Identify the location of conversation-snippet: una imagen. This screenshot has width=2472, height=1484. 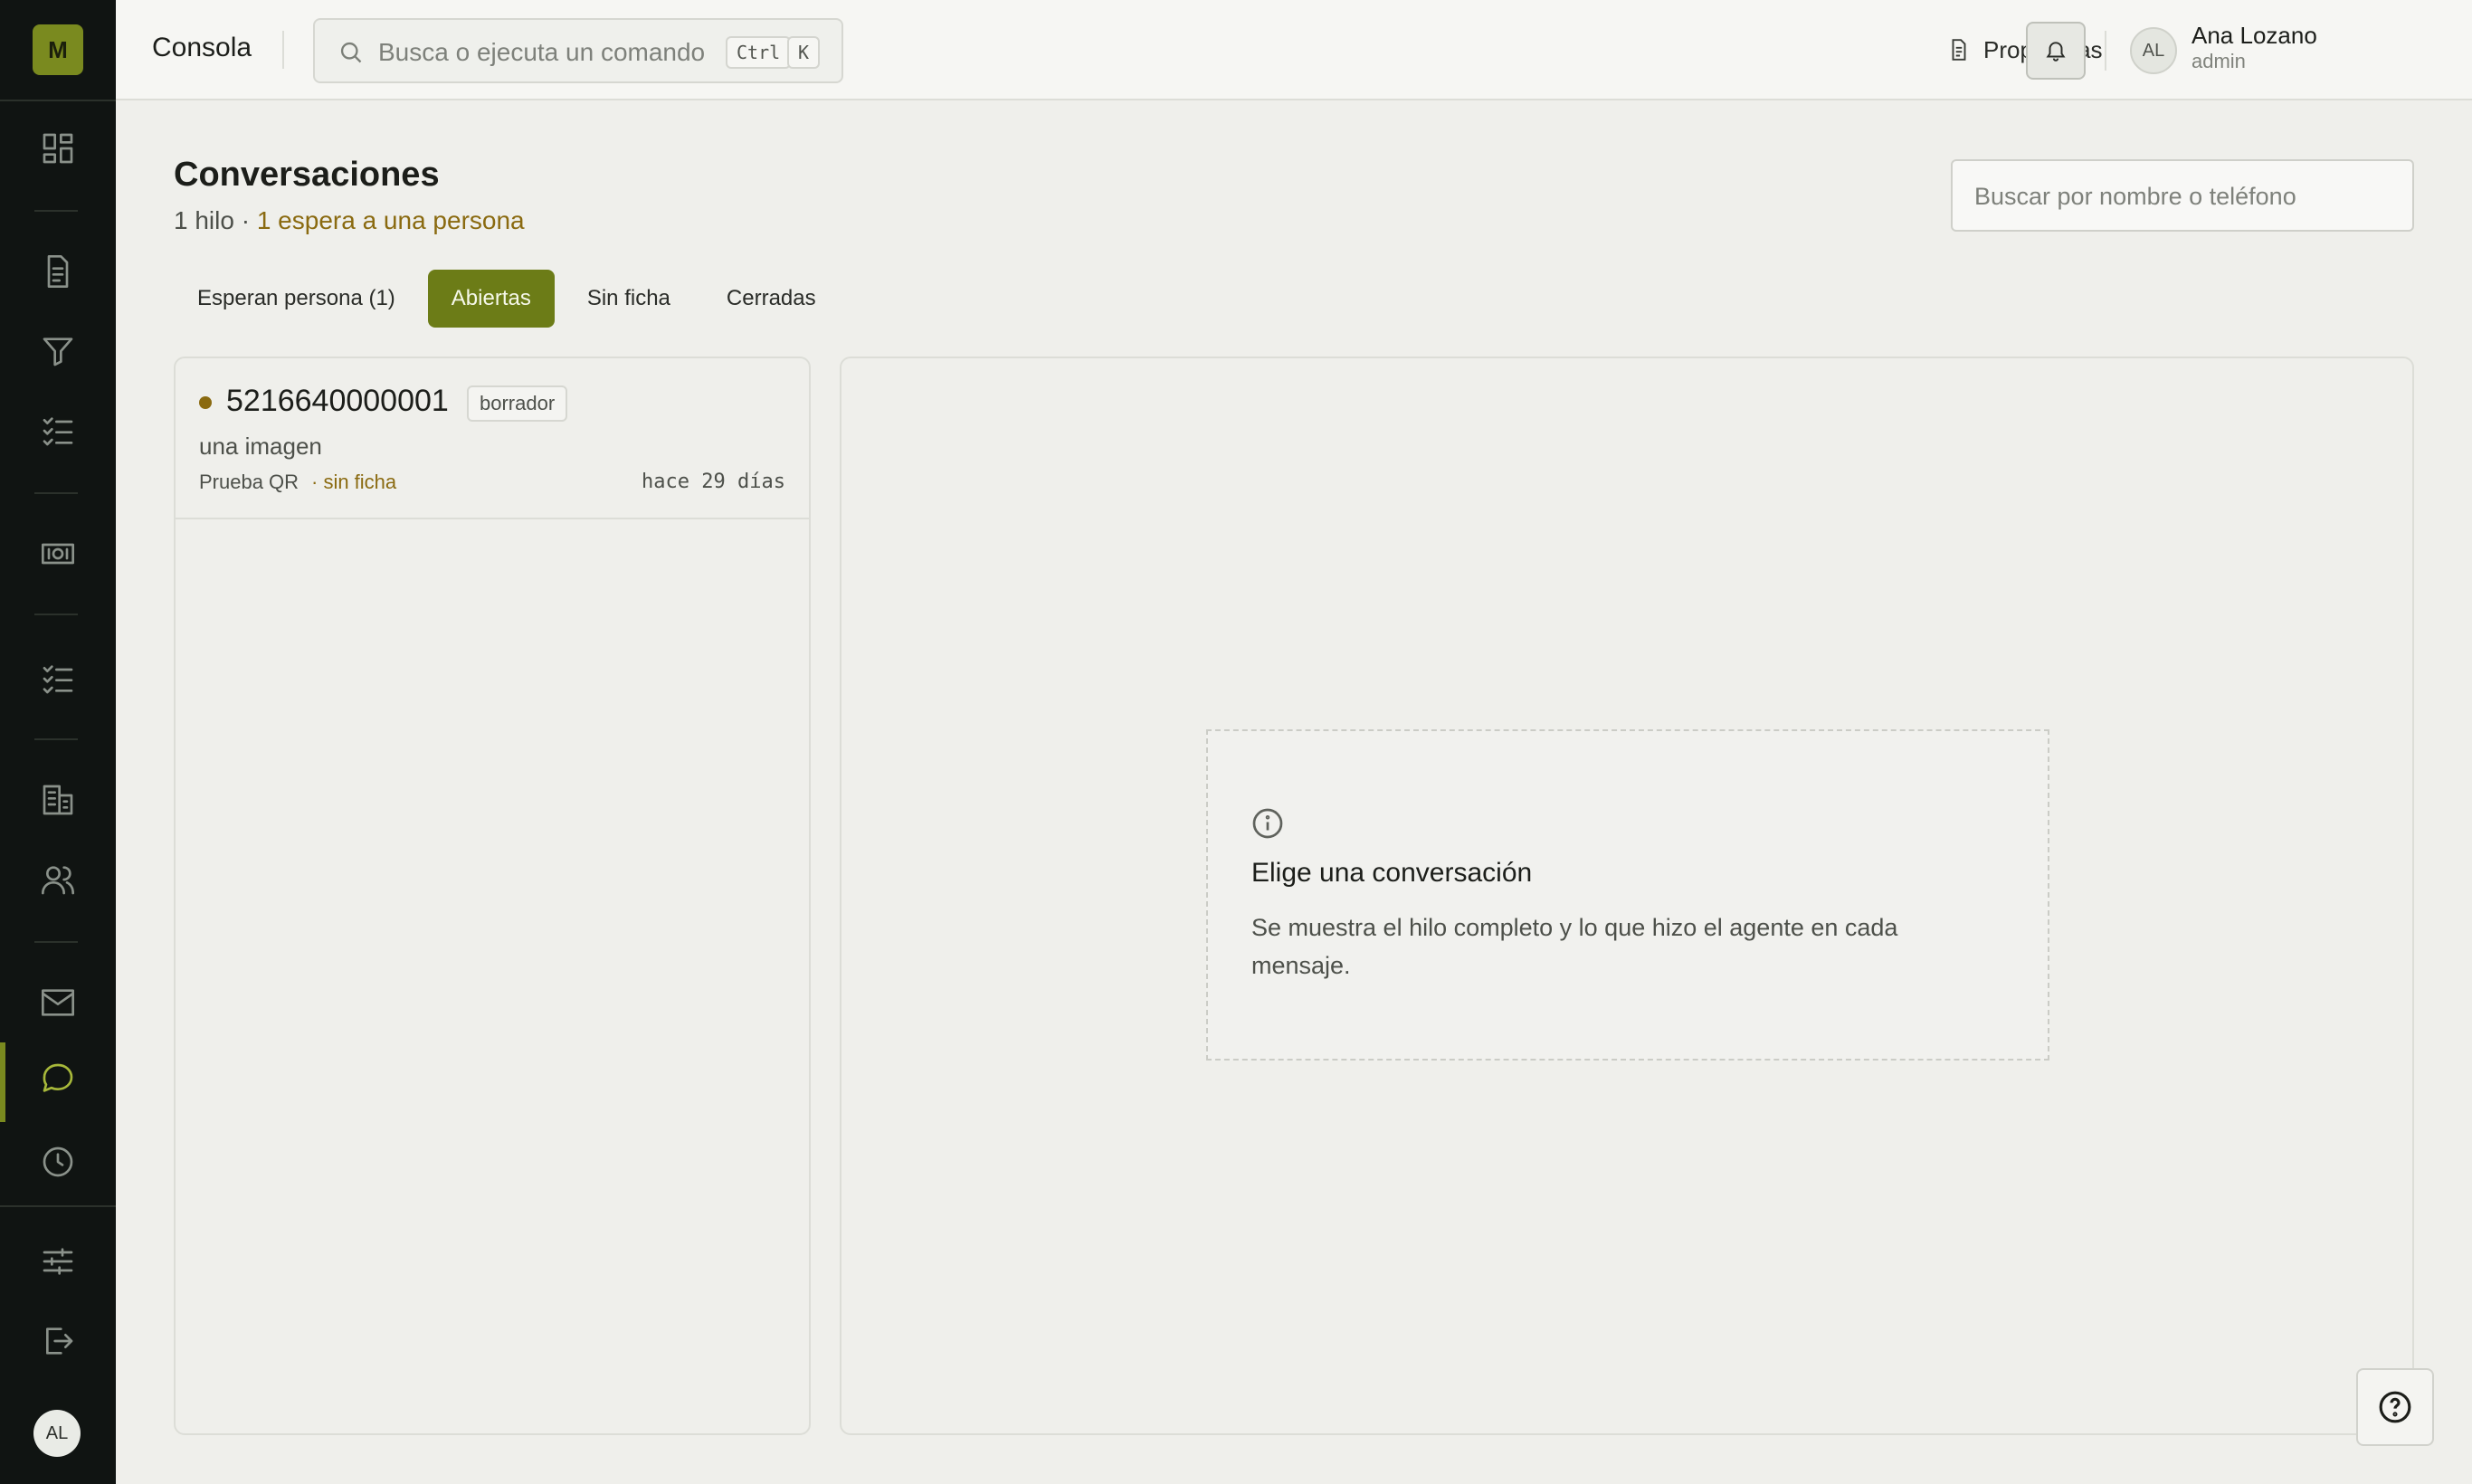
(260, 446).